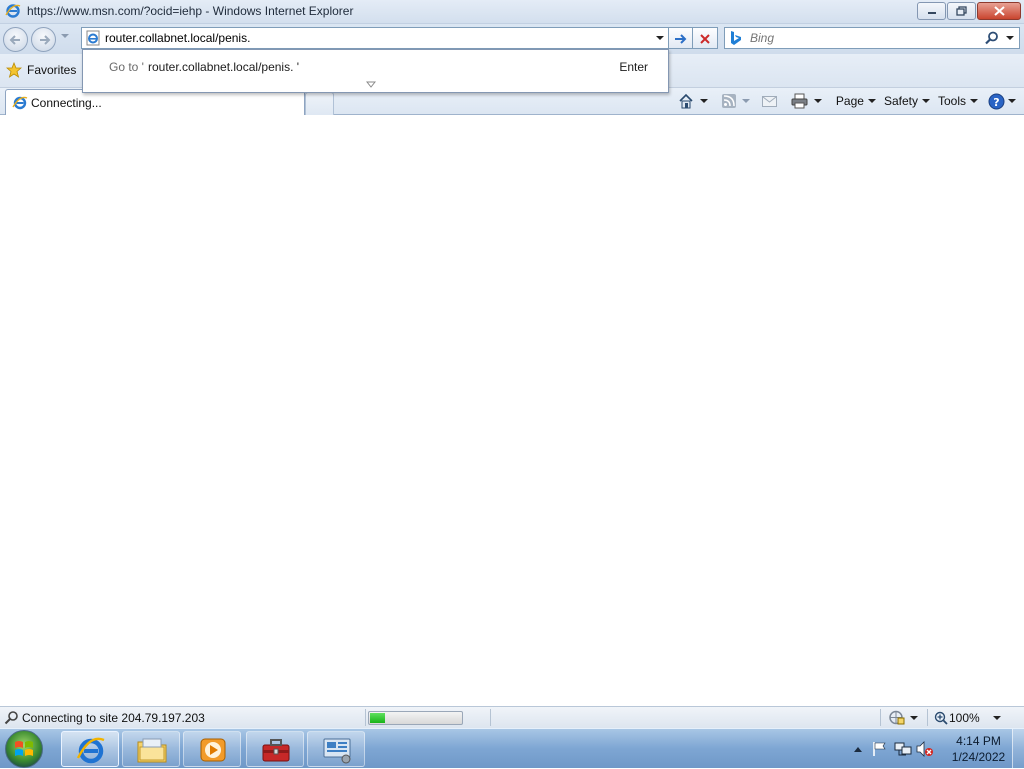 This screenshot has width=1024, height=769. Describe the element at coordinates (964, 718) in the screenshot. I see `zoom-level: 100%` at that location.